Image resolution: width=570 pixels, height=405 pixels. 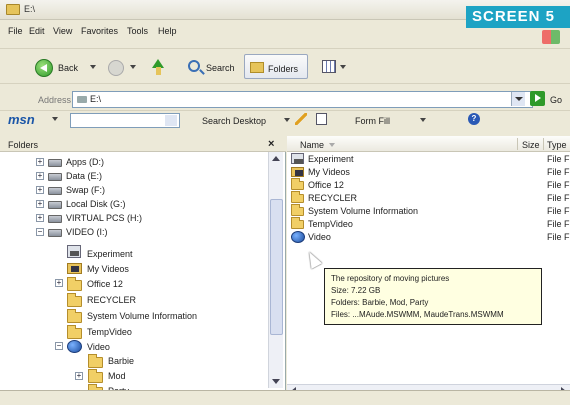 I want to click on tree-item-label: Local Disk (G:), so click(x=96, y=204).